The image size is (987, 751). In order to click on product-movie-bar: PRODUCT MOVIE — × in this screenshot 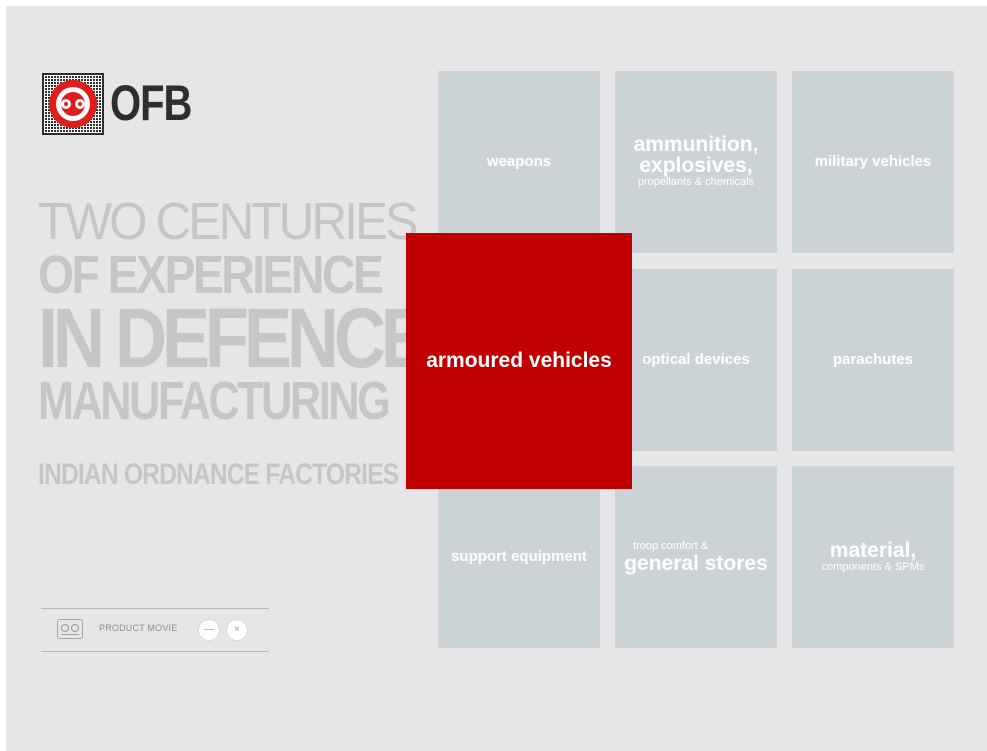, I will do `click(155, 630)`.